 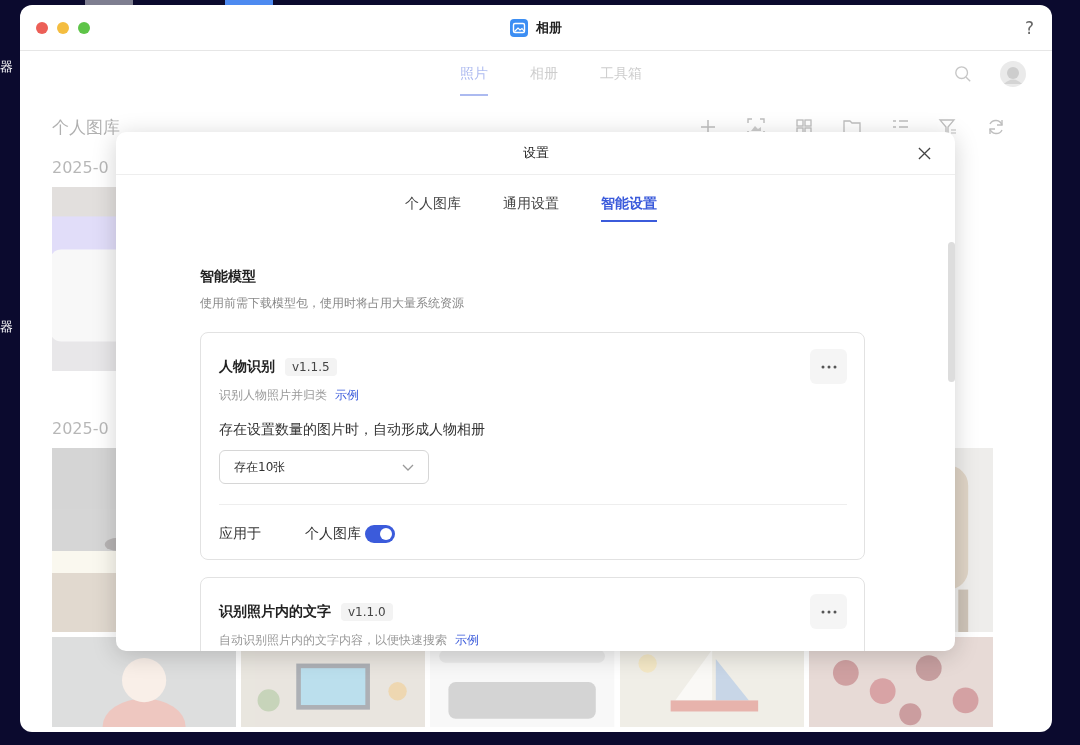 I want to click on settings-tab: 个人图库, so click(x=432, y=198).